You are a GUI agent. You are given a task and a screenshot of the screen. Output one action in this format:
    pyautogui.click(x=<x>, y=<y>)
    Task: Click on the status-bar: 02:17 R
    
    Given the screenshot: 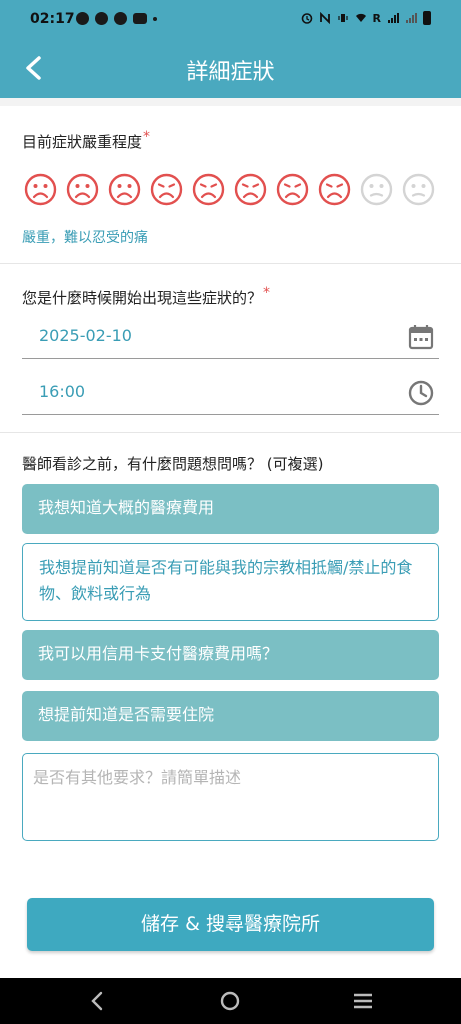 What is the action you would take?
    pyautogui.click(x=230, y=20)
    